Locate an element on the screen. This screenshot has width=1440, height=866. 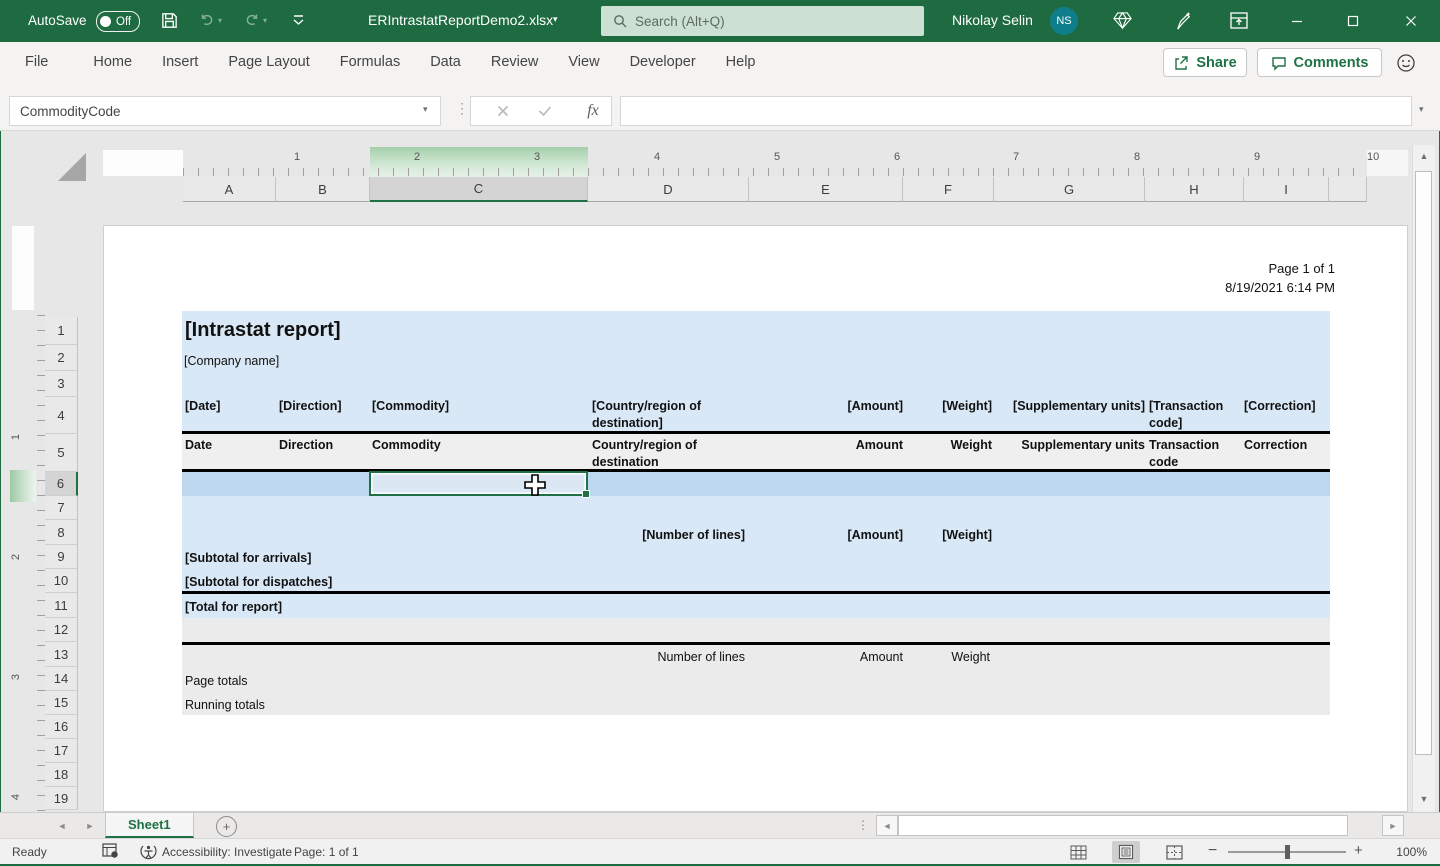
row-header-11: 11 is located at coordinates (61, 605).